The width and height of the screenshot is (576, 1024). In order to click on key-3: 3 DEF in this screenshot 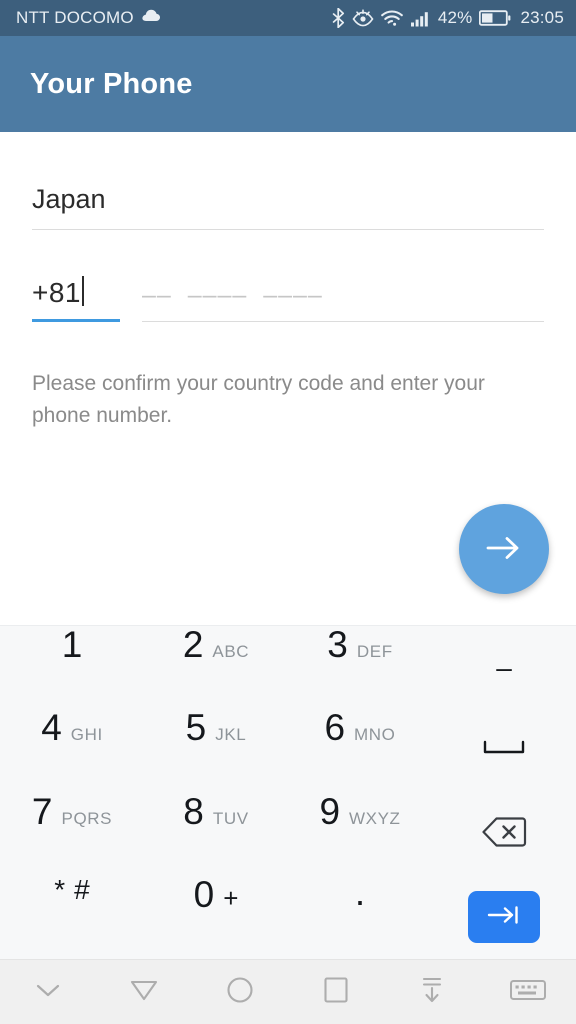, I will do `click(360, 667)`.